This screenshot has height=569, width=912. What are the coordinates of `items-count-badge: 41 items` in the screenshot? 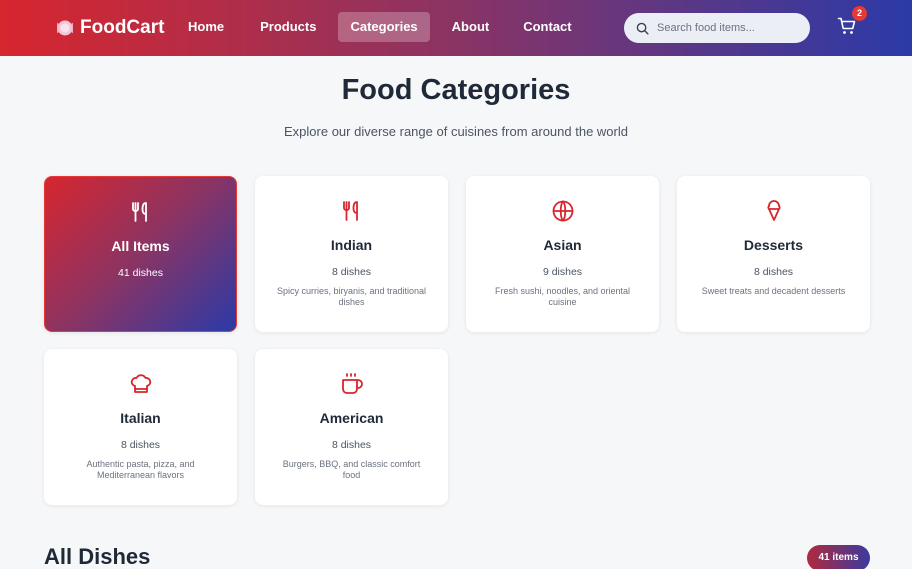 It's located at (838, 557).